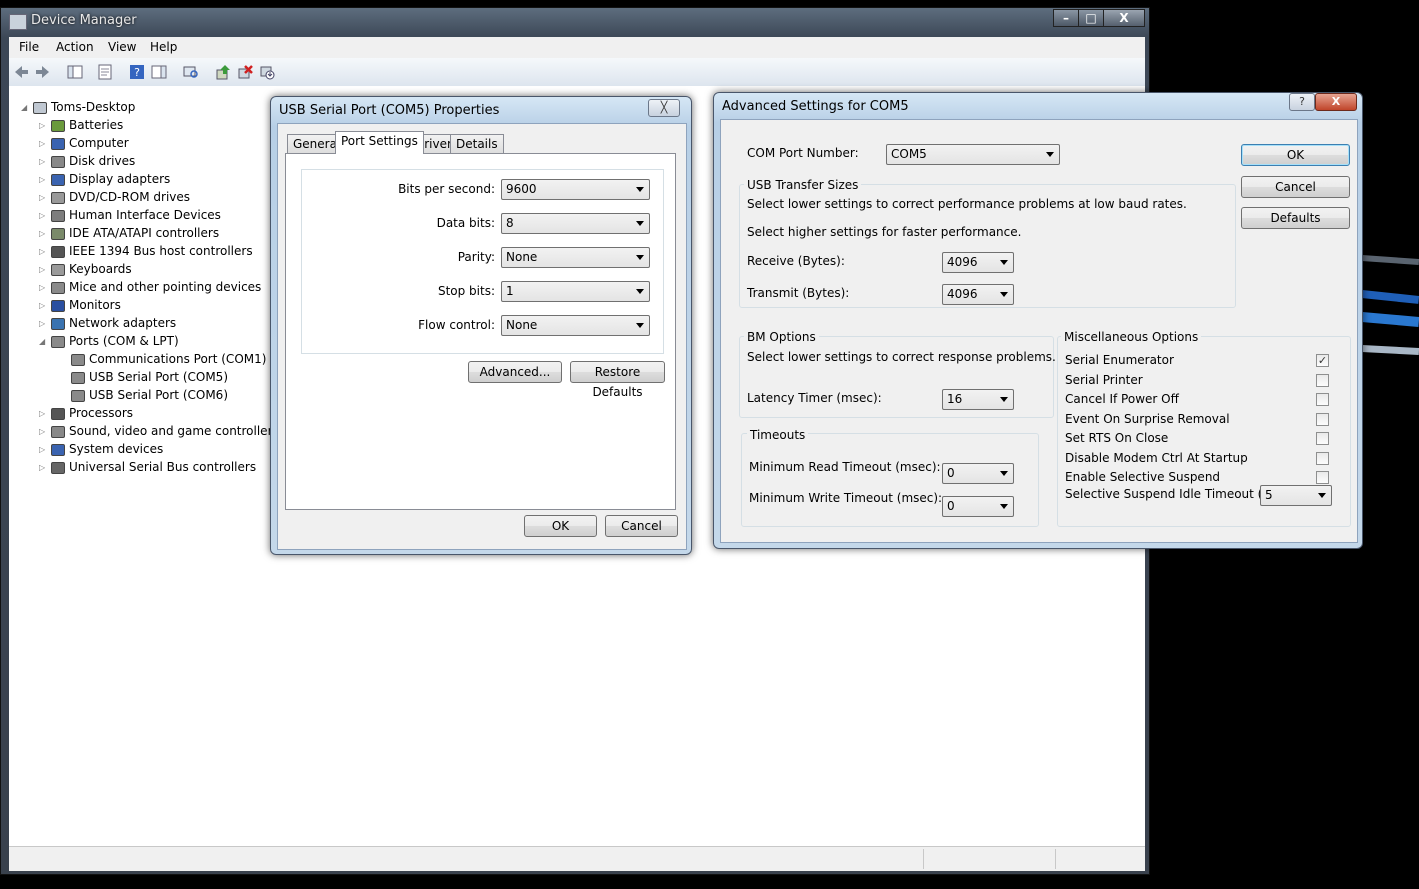 The image size is (1419, 889). Describe the element at coordinates (143, 395) in the screenshot. I see `tree-child-item: USB Serial Port (COM6)` at that location.